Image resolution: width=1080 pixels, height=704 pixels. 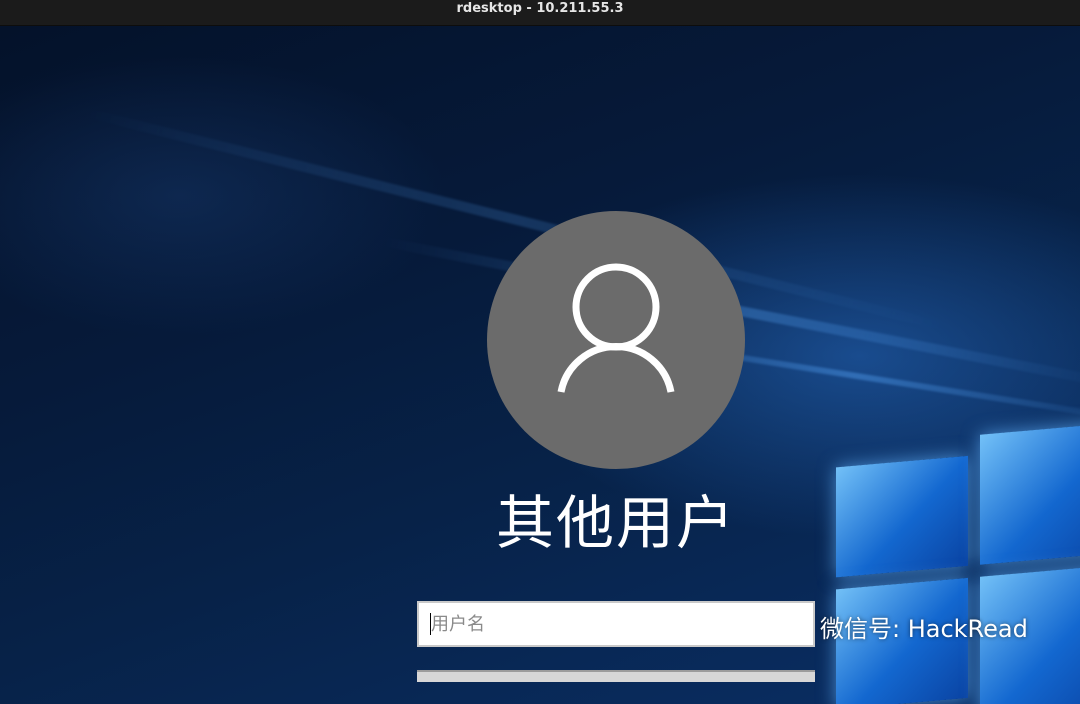 I want to click on window-title: rdesktop - 10.211.55.3, so click(x=540, y=8).